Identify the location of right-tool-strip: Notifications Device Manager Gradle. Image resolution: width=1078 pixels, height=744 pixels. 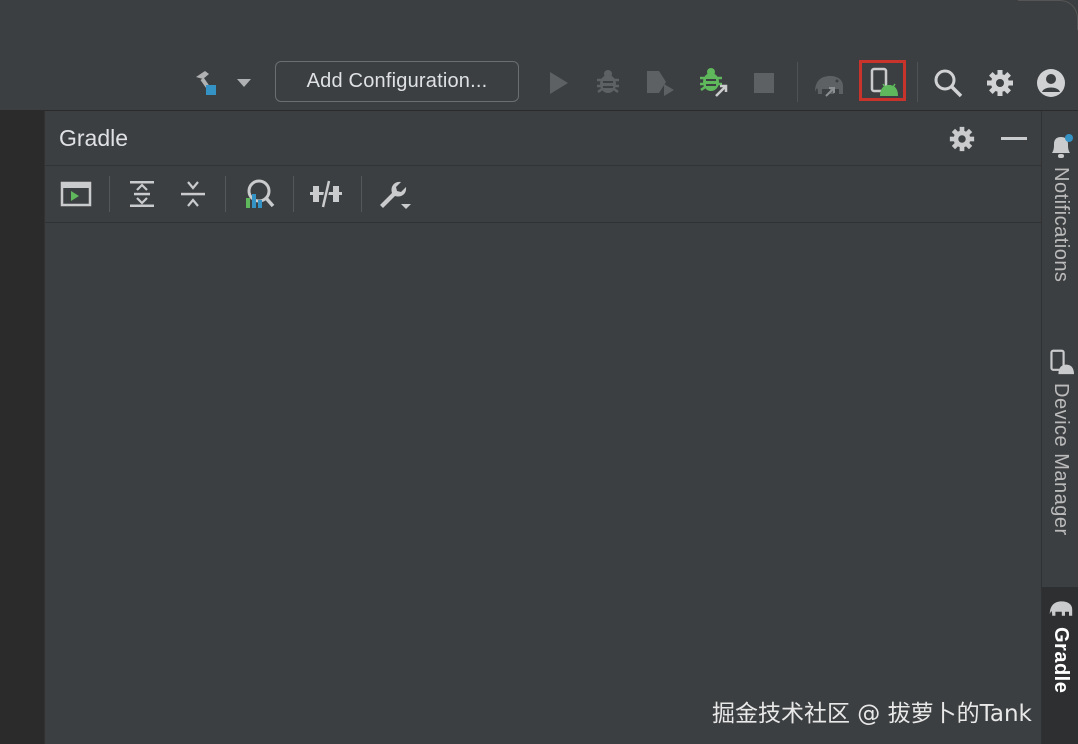
(1059, 427).